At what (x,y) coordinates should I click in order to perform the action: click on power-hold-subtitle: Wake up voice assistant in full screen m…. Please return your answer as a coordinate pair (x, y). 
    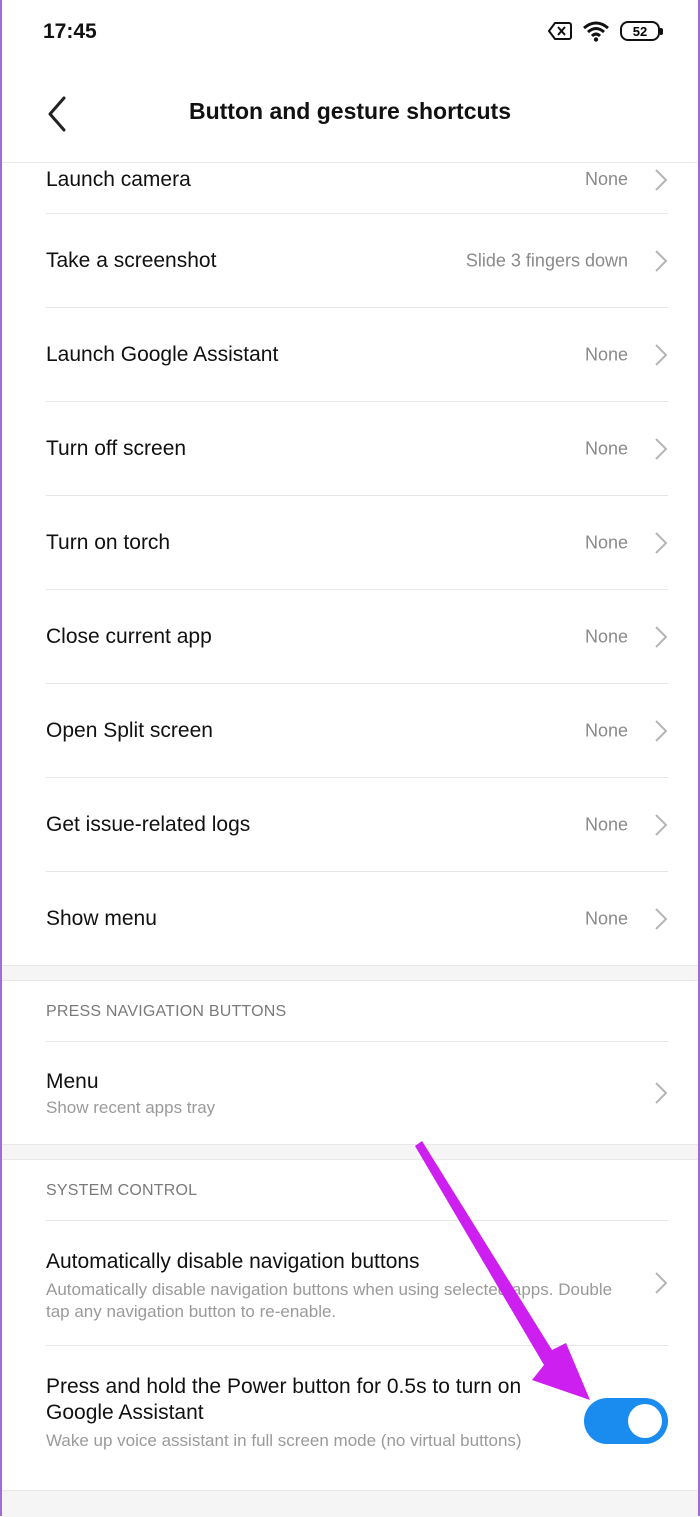
    Looking at the image, I should click on (284, 1440).